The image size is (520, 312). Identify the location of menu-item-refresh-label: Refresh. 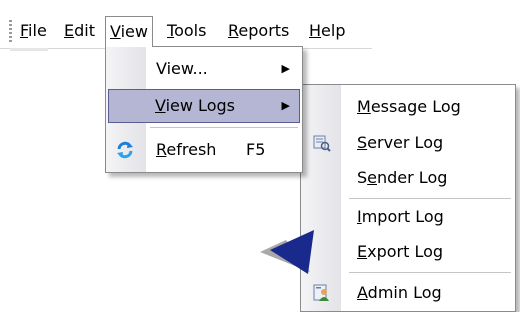
(186, 150).